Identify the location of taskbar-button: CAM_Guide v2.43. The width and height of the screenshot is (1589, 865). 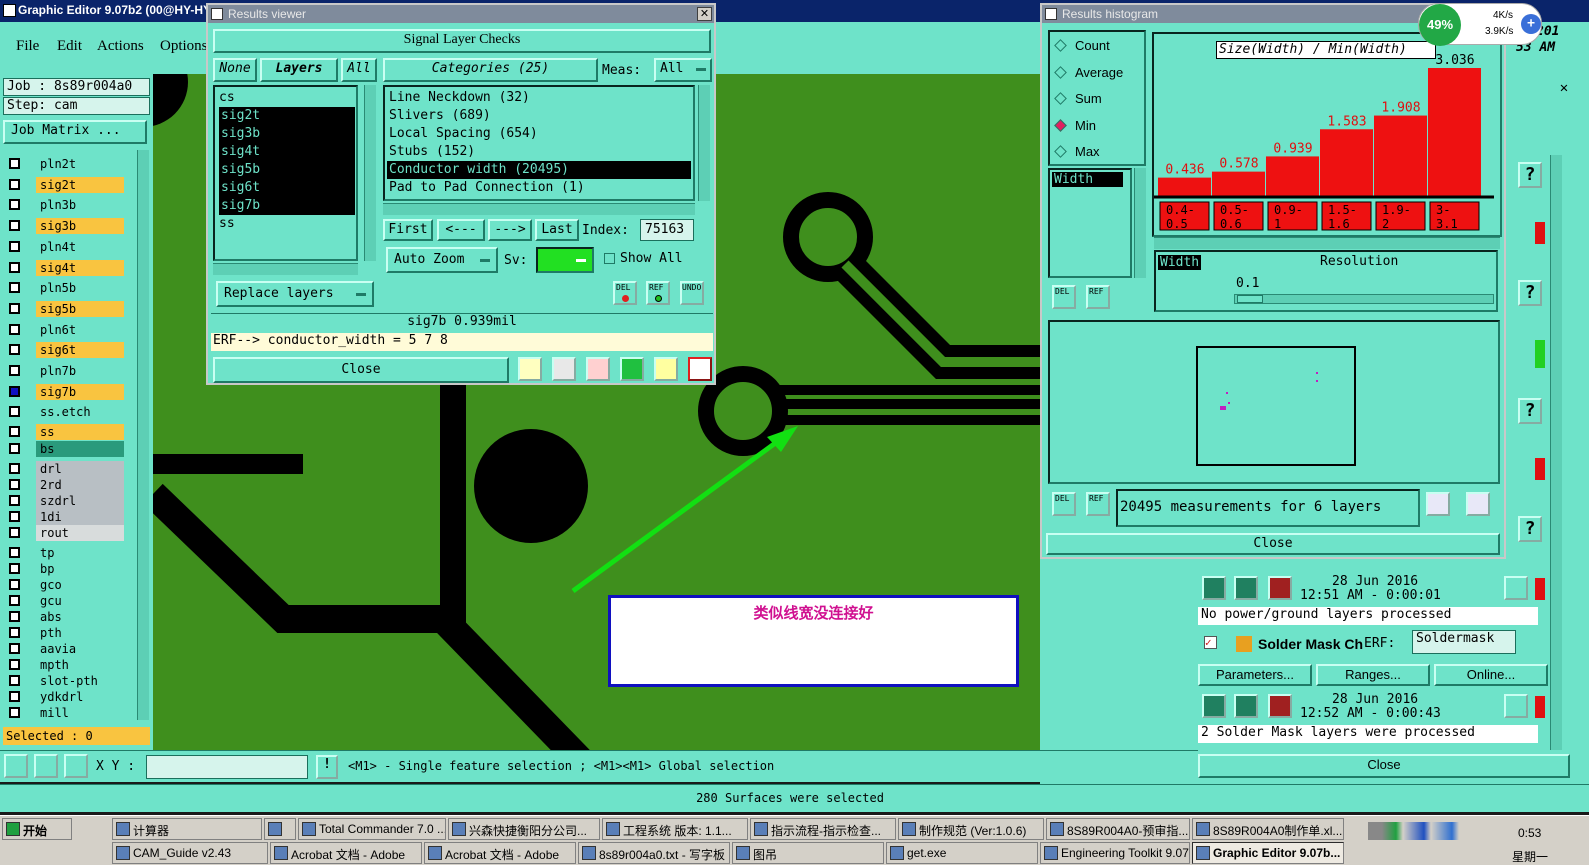
(190, 853).